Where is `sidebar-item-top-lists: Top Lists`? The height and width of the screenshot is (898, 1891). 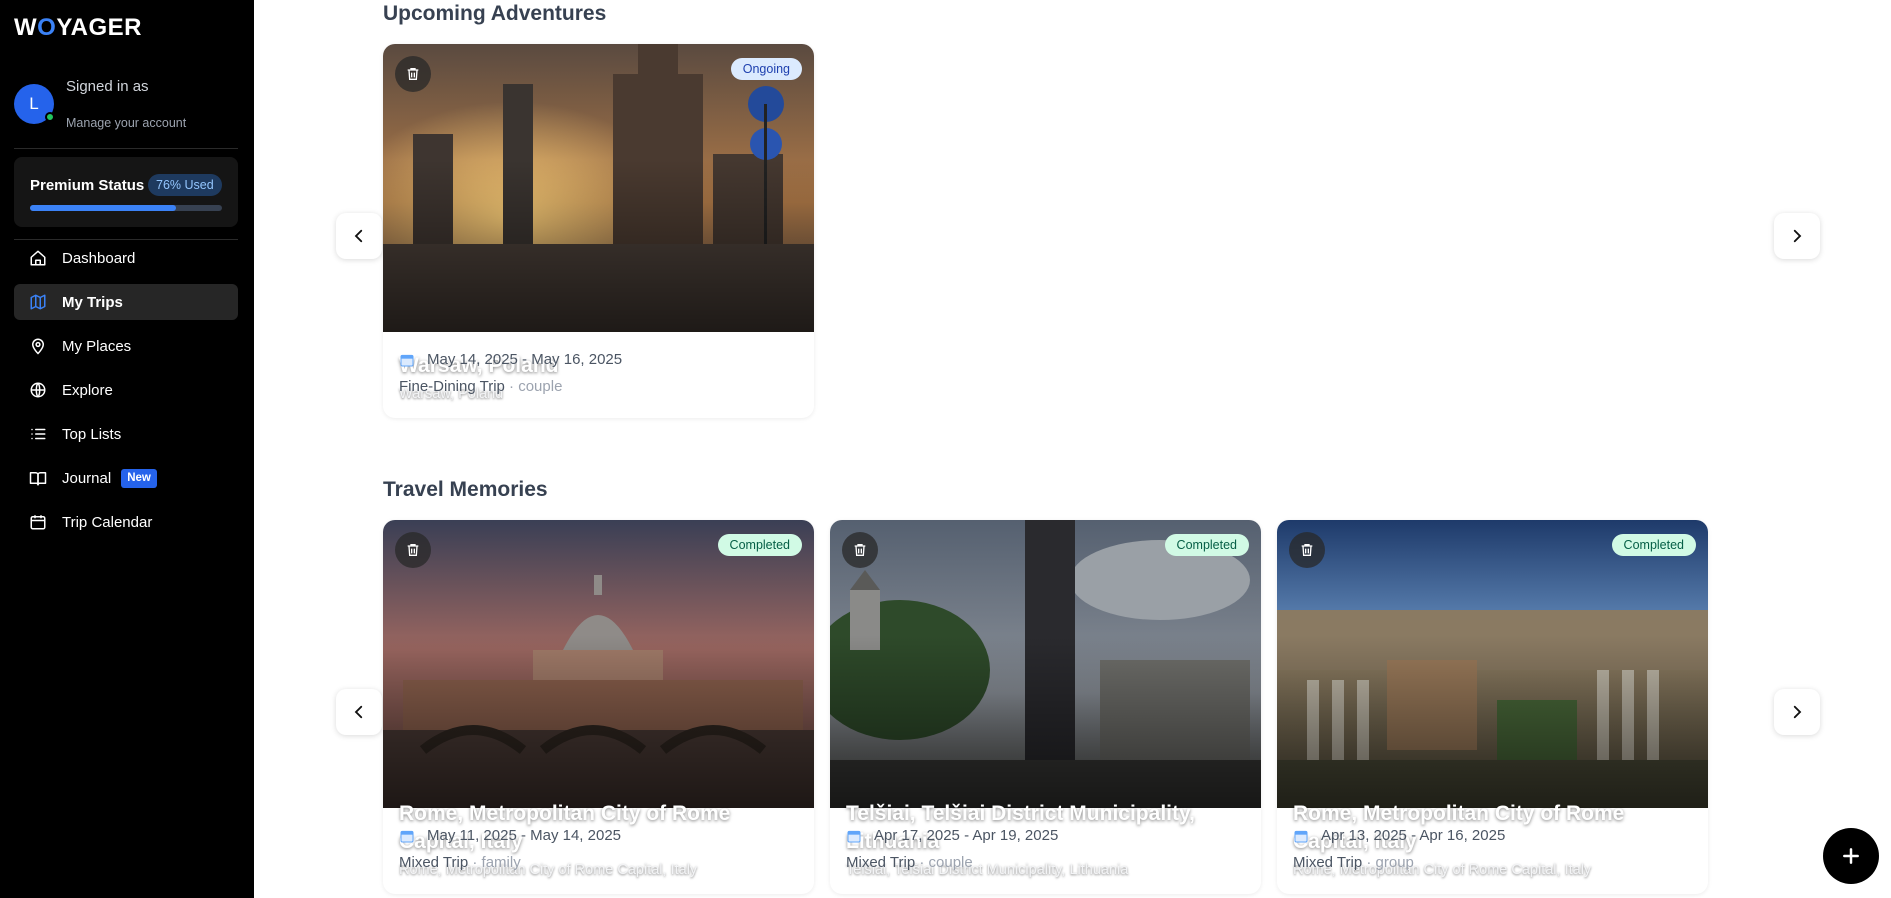 sidebar-item-top-lists: Top Lists is located at coordinates (126, 434).